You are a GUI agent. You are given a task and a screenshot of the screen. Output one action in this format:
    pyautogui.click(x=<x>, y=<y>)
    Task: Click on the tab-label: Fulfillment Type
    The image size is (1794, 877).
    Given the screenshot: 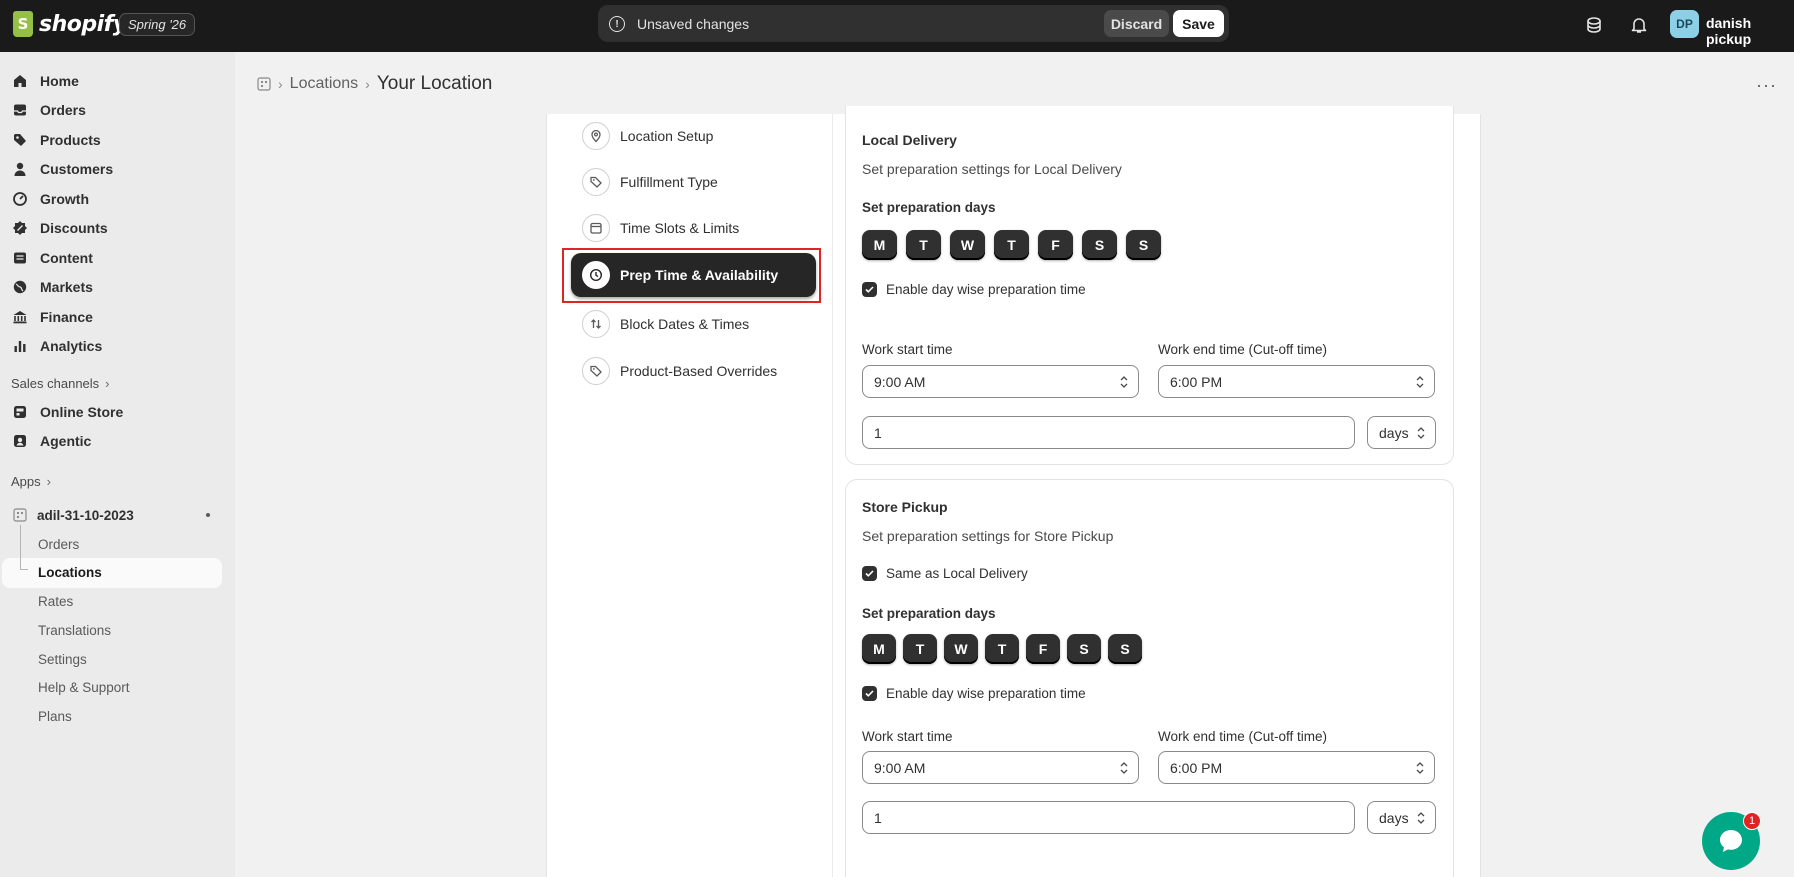 What is the action you would take?
    pyautogui.click(x=669, y=182)
    